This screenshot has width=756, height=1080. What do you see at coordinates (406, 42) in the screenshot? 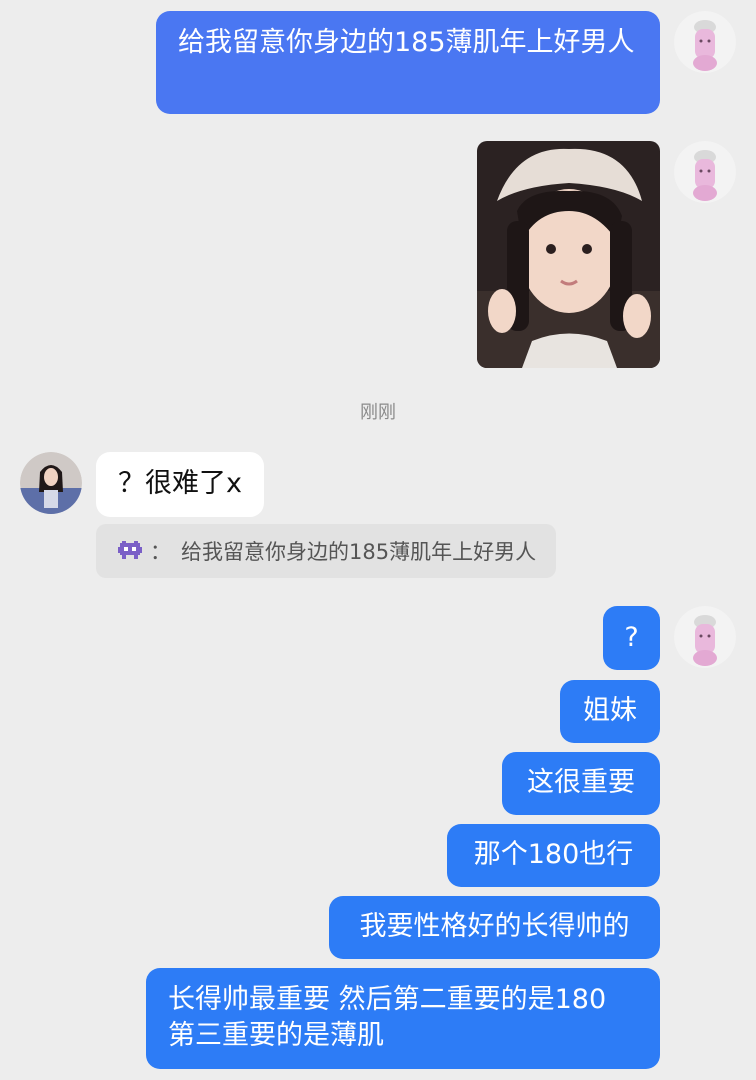
I see `message-text: 给我留意你身边的185薄肌年上好男人` at bounding box center [406, 42].